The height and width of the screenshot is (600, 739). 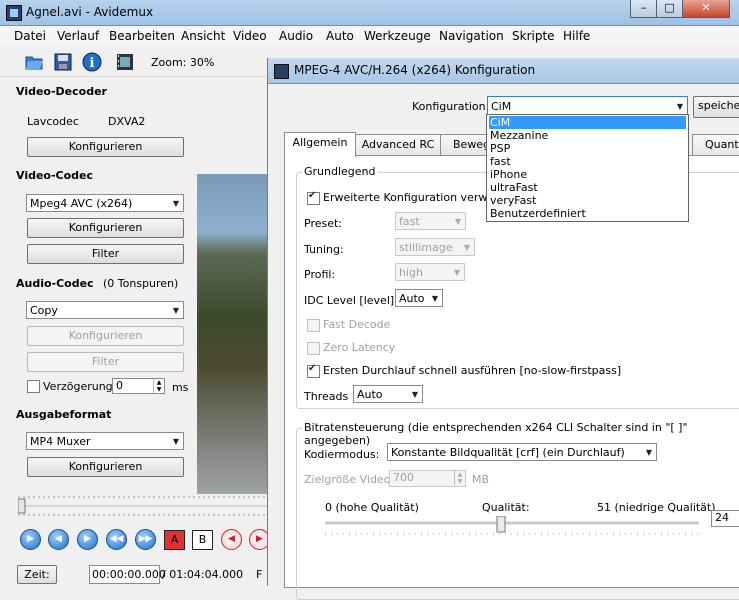 What do you see at coordinates (471, 36) in the screenshot?
I see `menu-navigation: Navigation` at bounding box center [471, 36].